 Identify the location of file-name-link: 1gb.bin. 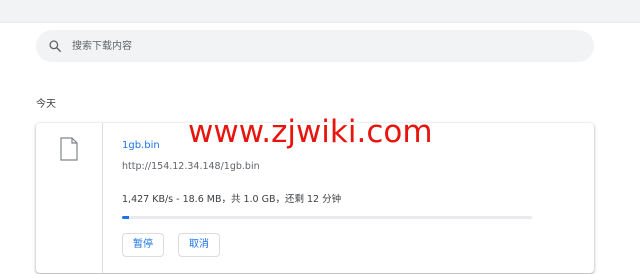
(141, 145).